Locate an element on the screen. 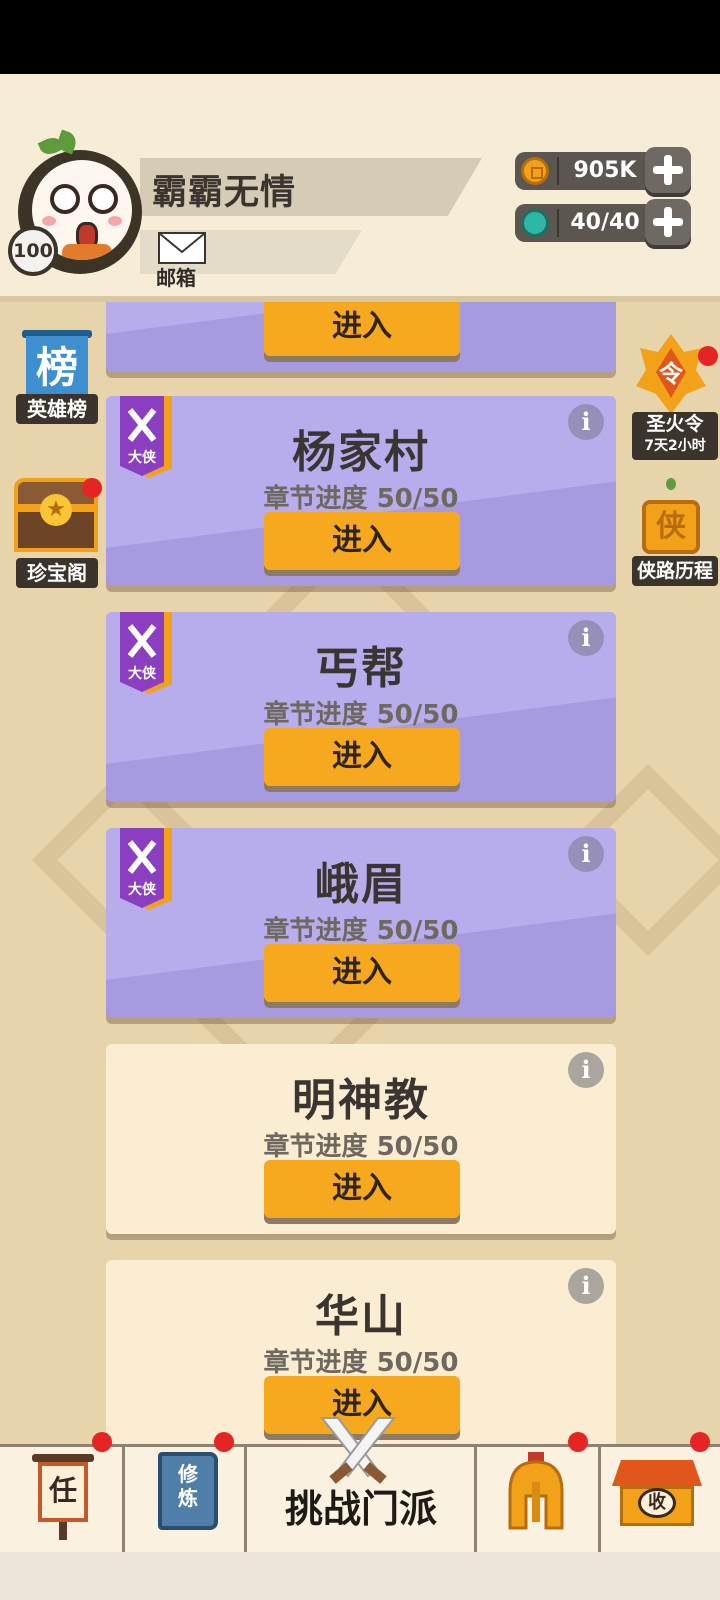  avatar-robe is located at coordinates (87, 252).